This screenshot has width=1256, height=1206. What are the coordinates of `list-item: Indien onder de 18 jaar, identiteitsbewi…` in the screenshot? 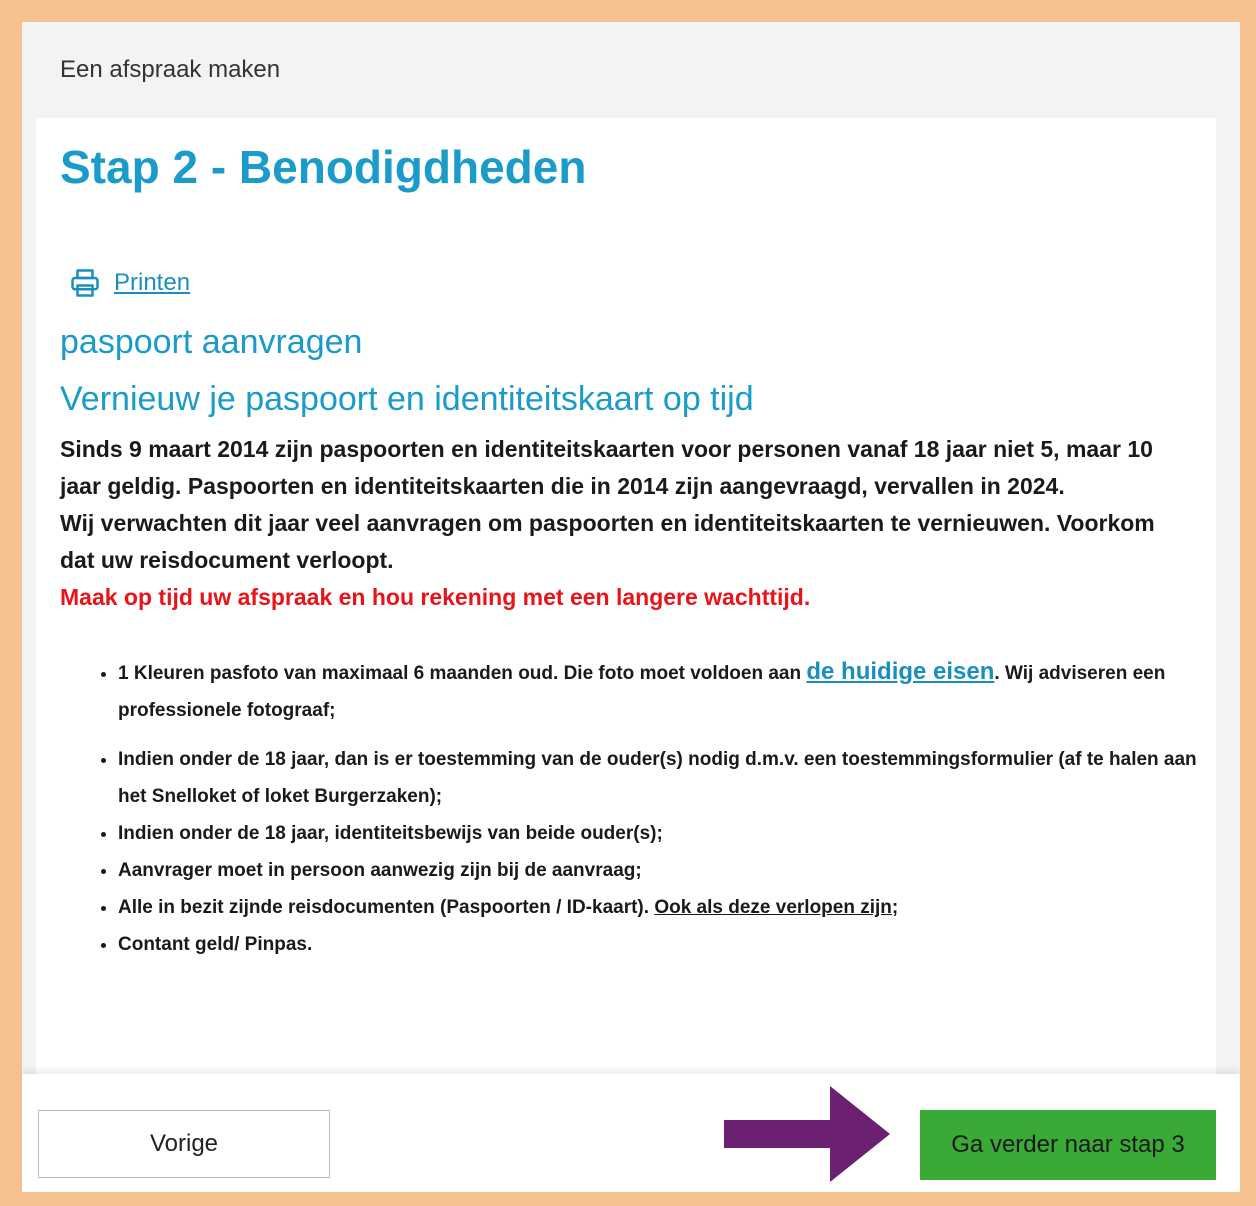 It's located at (663, 833).